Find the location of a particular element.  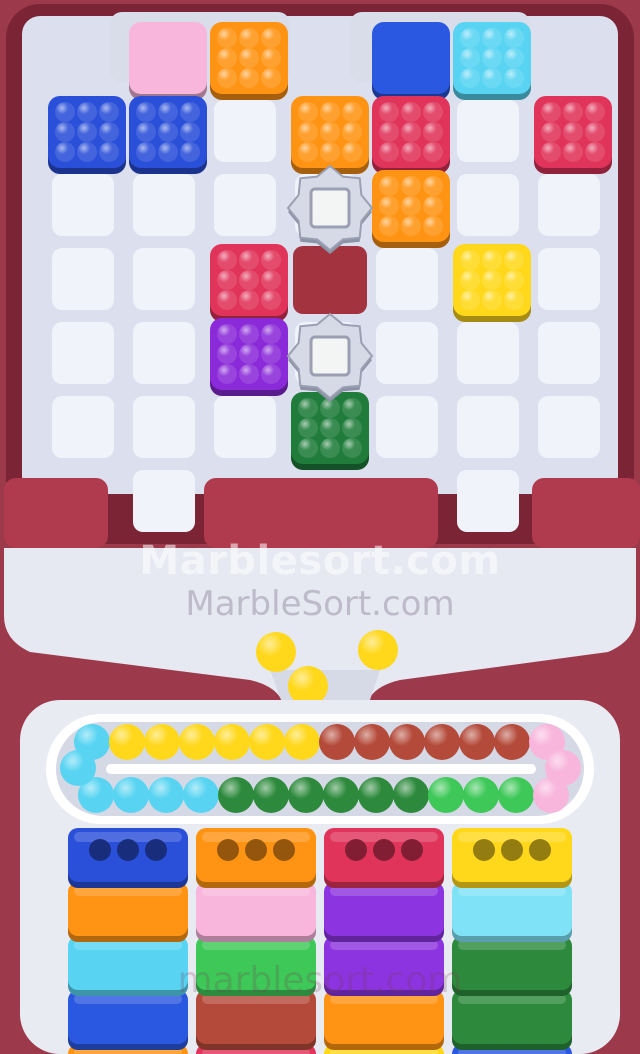

dark-slot is located at coordinates (330, 280).